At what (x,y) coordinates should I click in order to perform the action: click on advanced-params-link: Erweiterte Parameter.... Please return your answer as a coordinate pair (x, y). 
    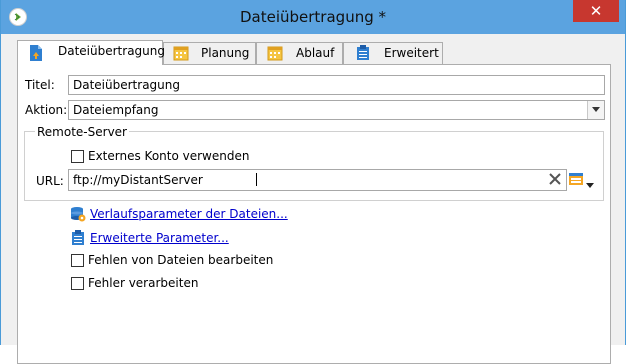
    Looking at the image, I should click on (159, 238).